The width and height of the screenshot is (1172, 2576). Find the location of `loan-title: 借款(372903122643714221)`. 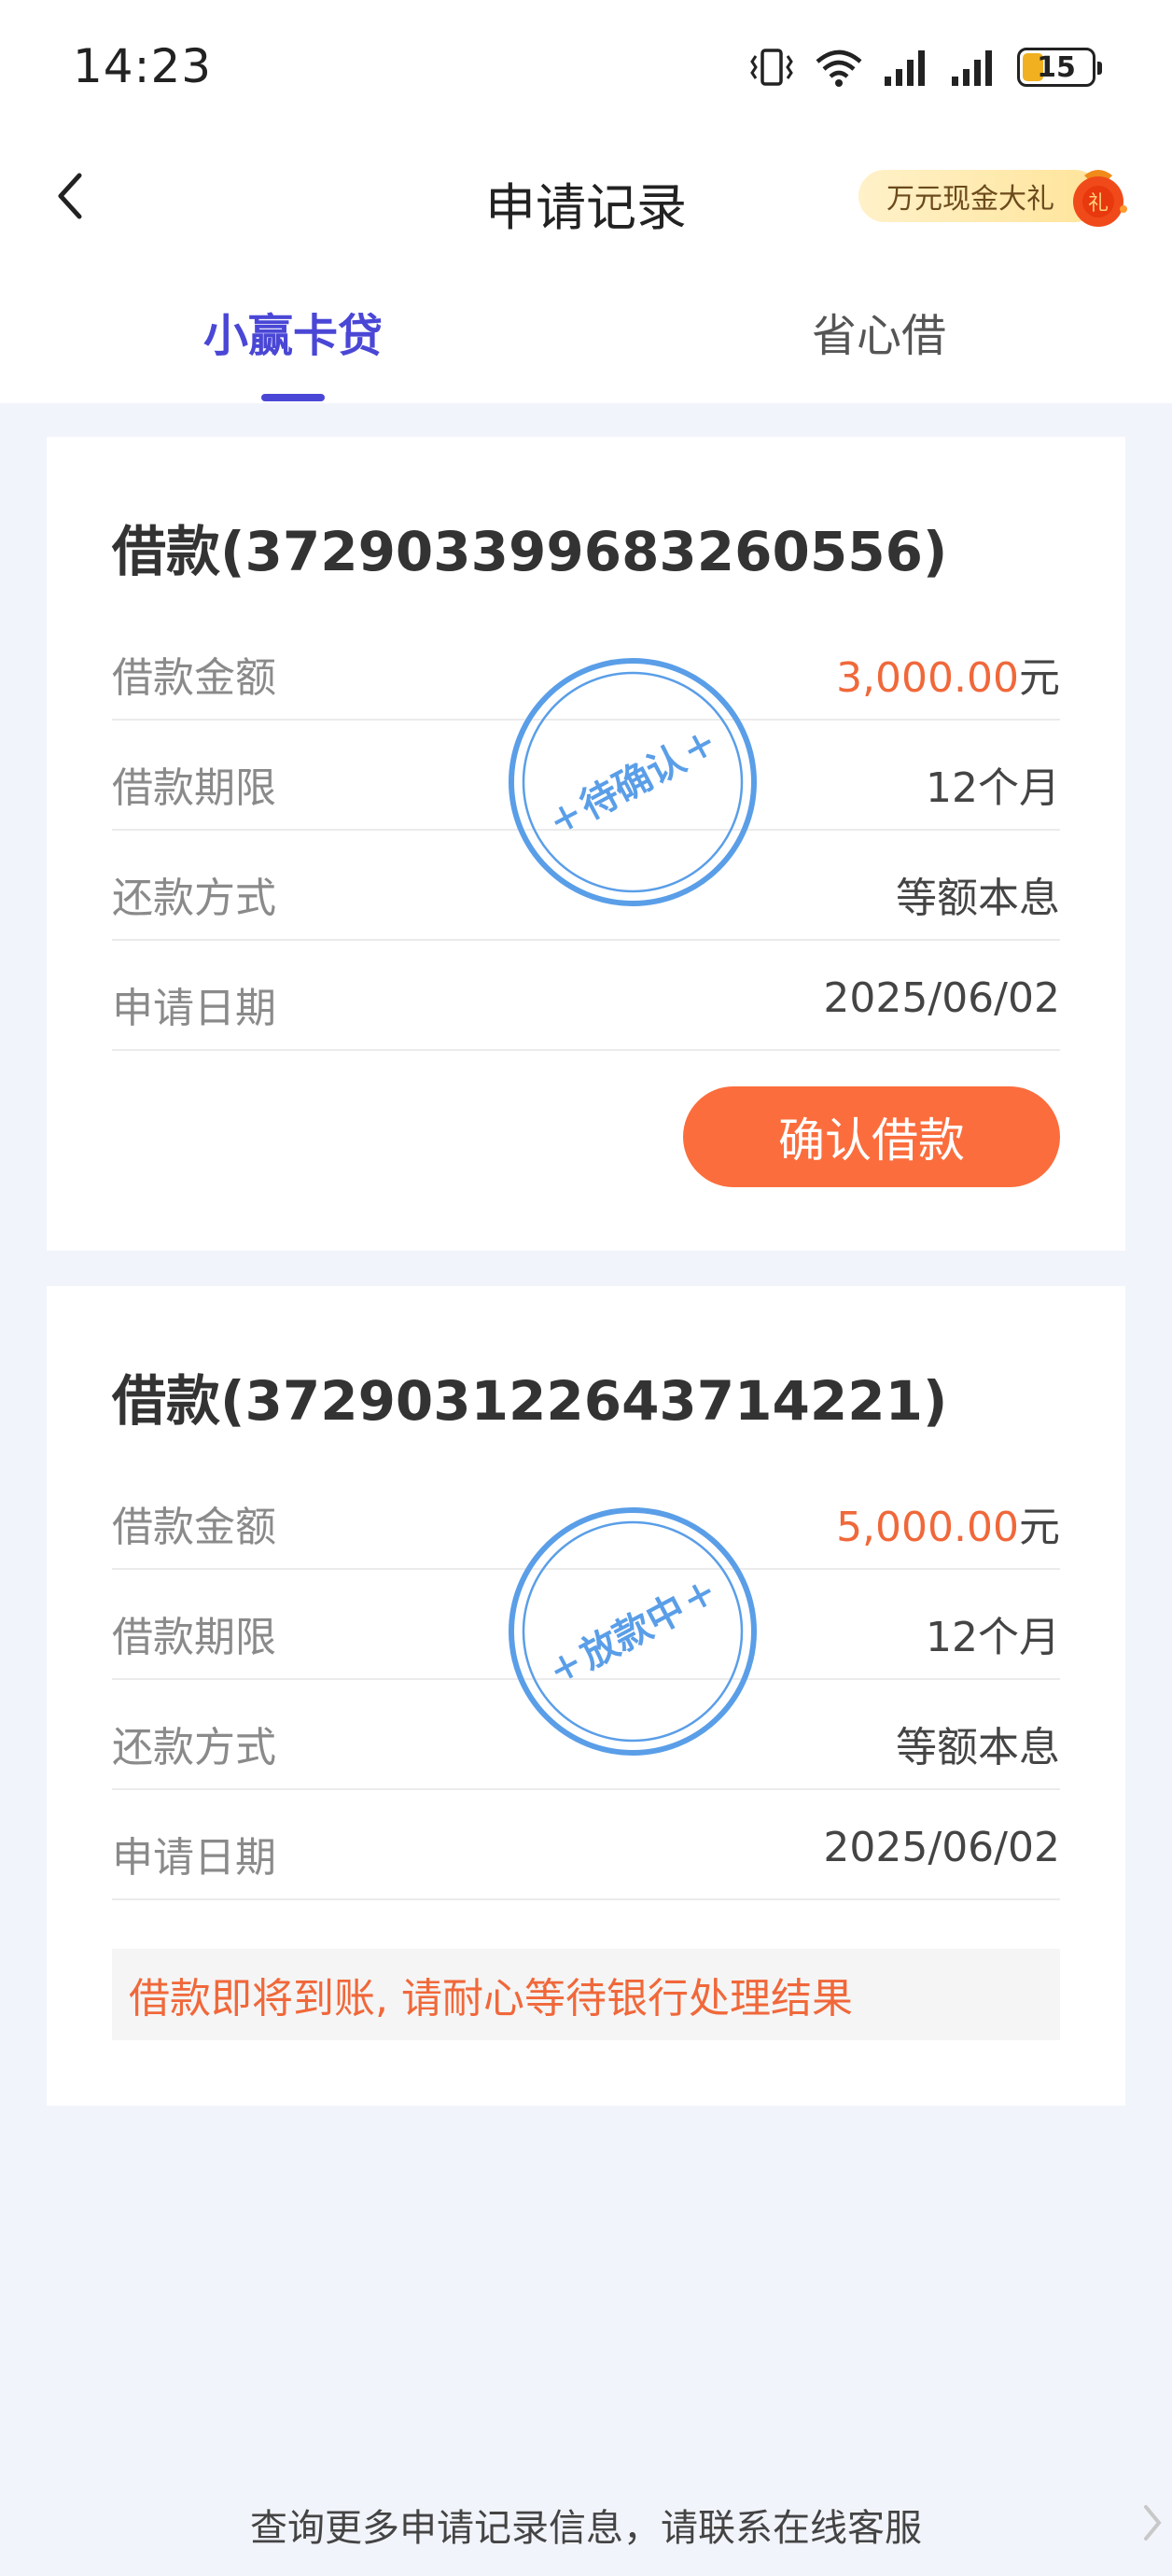

loan-title: 借款(372903122643714221) is located at coordinates (530, 1401).